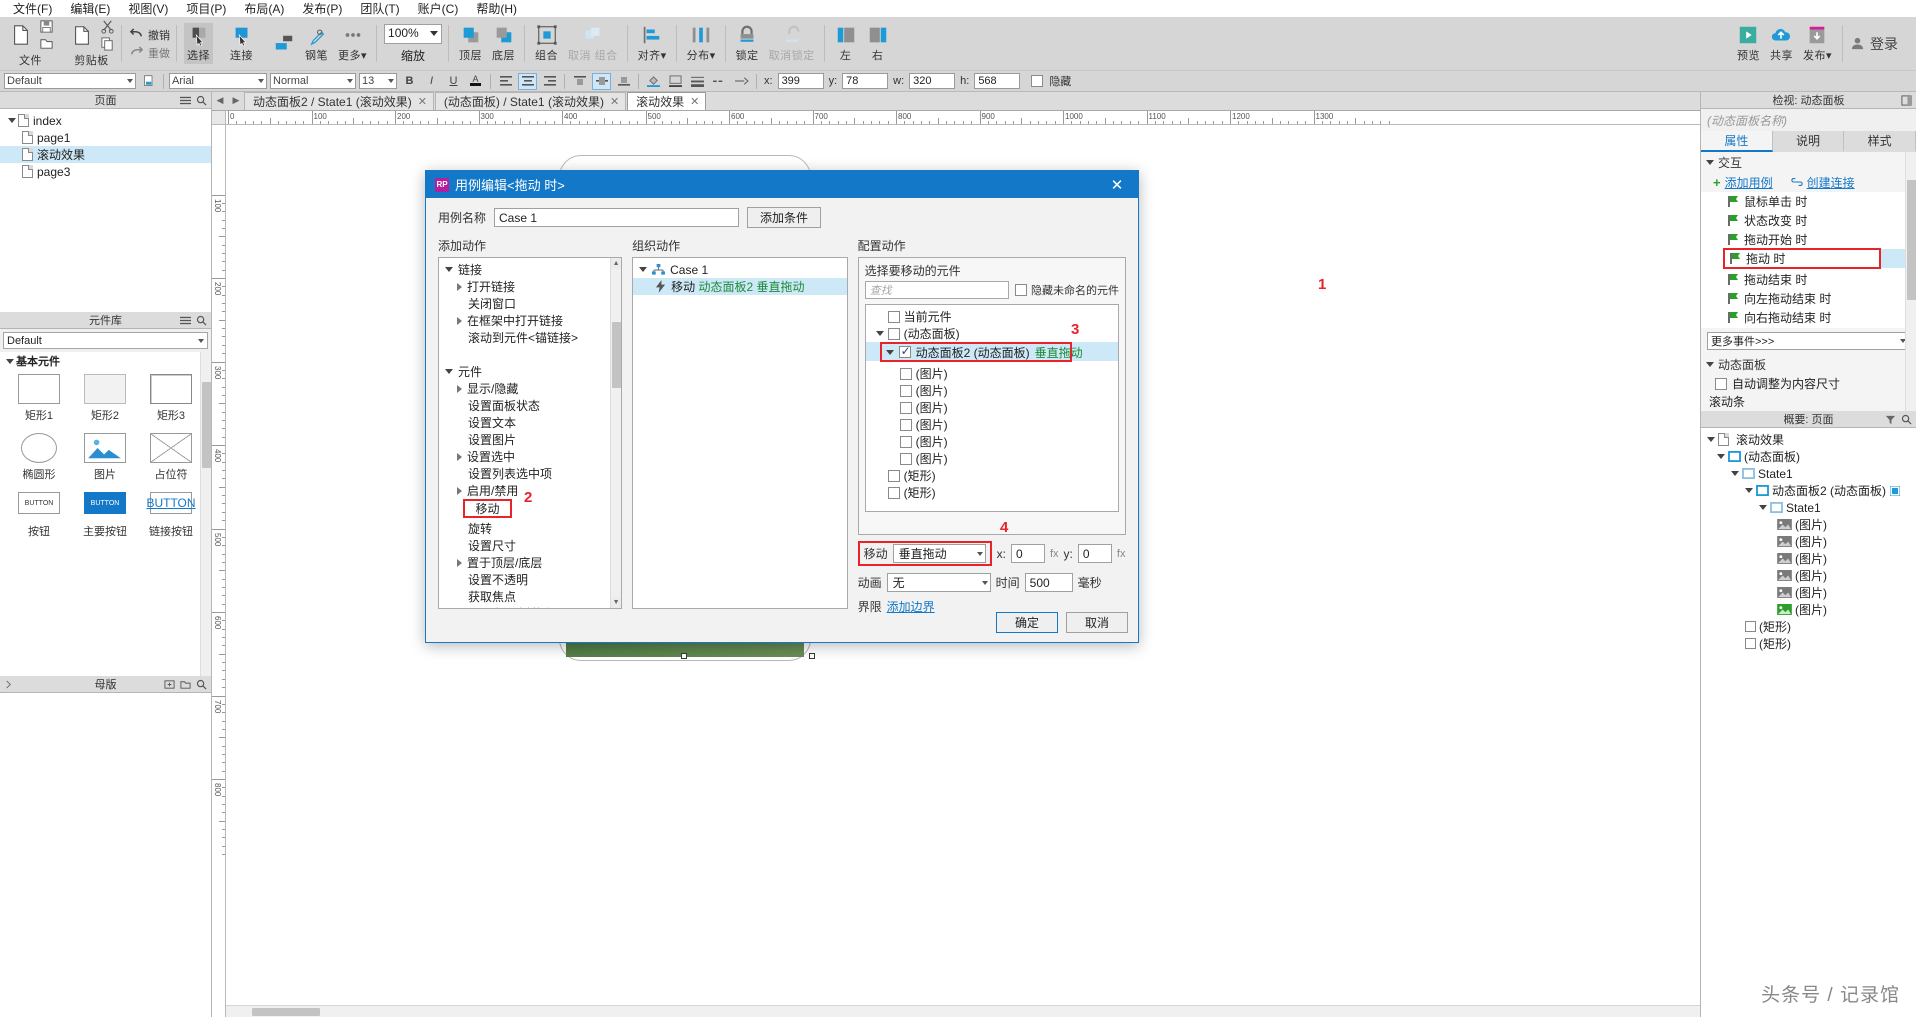 Image resolution: width=1916 pixels, height=1017 pixels. What do you see at coordinates (1781, 43) in the screenshot?
I see `share-button: 共享` at bounding box center [1781, 43].